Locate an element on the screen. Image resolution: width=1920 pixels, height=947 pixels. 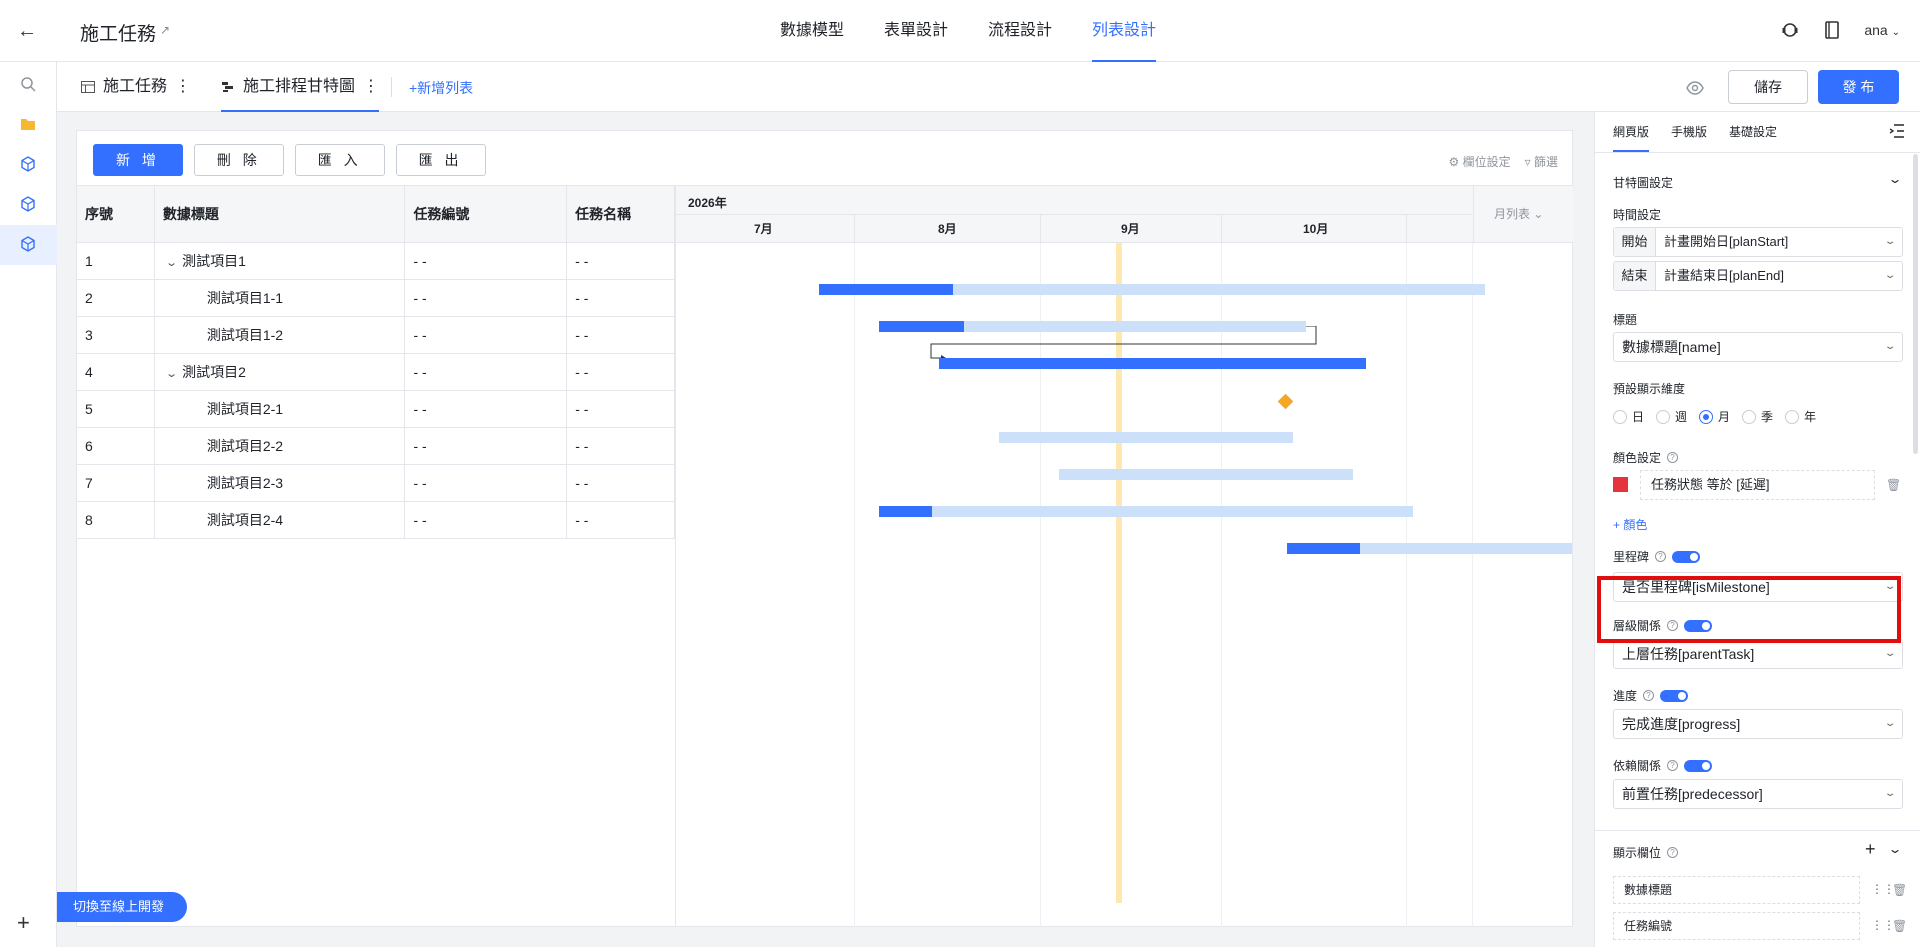
table-row: 8 測試項目2-4- -- - is located at coordinates (375, 520).